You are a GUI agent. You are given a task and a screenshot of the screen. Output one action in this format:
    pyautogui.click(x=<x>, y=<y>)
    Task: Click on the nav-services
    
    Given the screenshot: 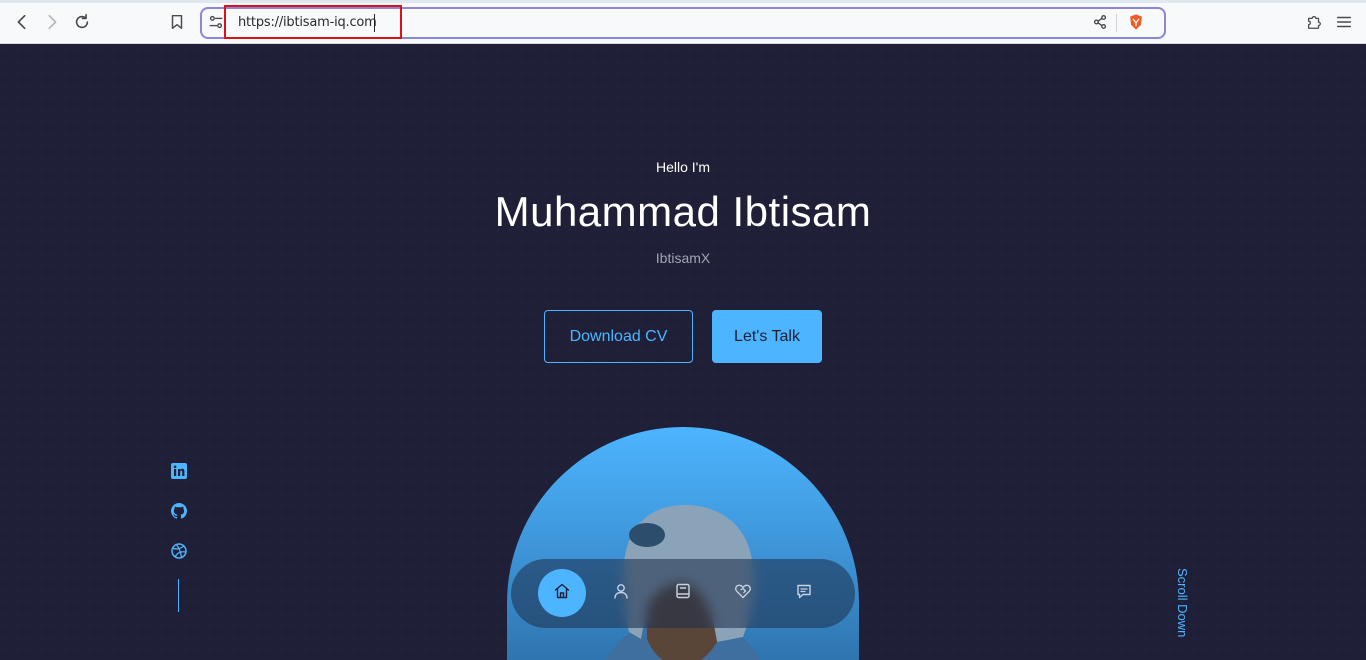 What is the action you would take?
    pyautogui.click(x=743, y=593)
    